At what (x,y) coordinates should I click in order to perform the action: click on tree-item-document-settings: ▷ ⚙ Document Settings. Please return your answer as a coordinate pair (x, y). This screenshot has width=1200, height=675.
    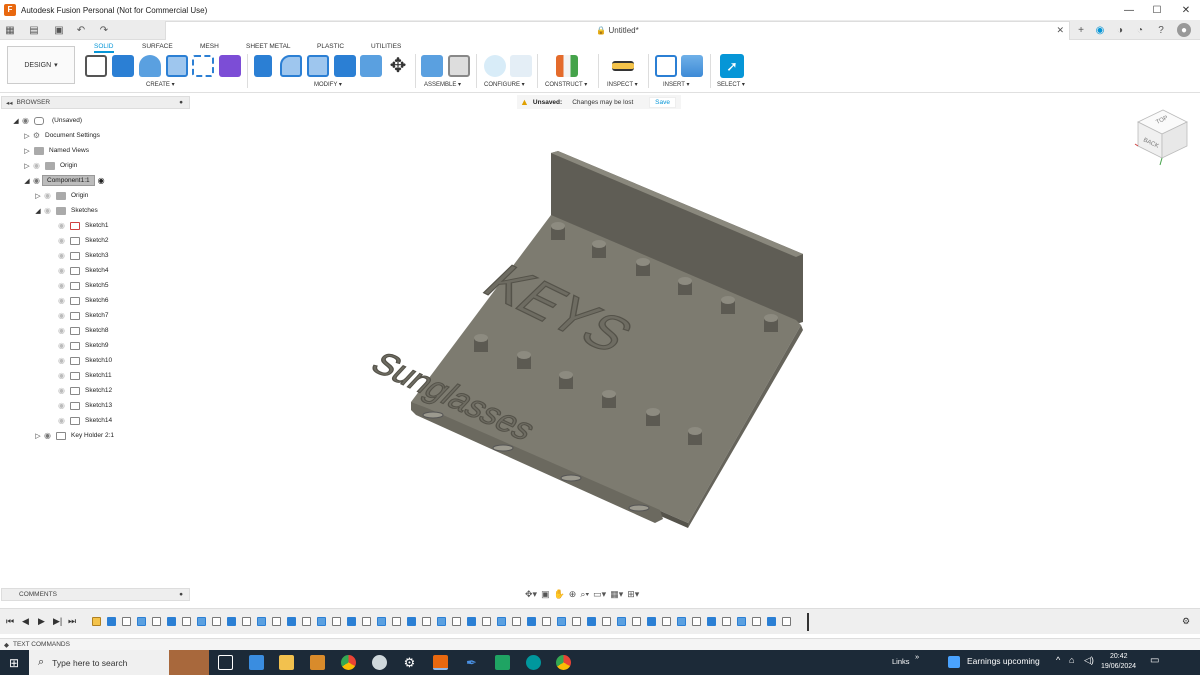
    Looking at the image, I should click on (61, 135).